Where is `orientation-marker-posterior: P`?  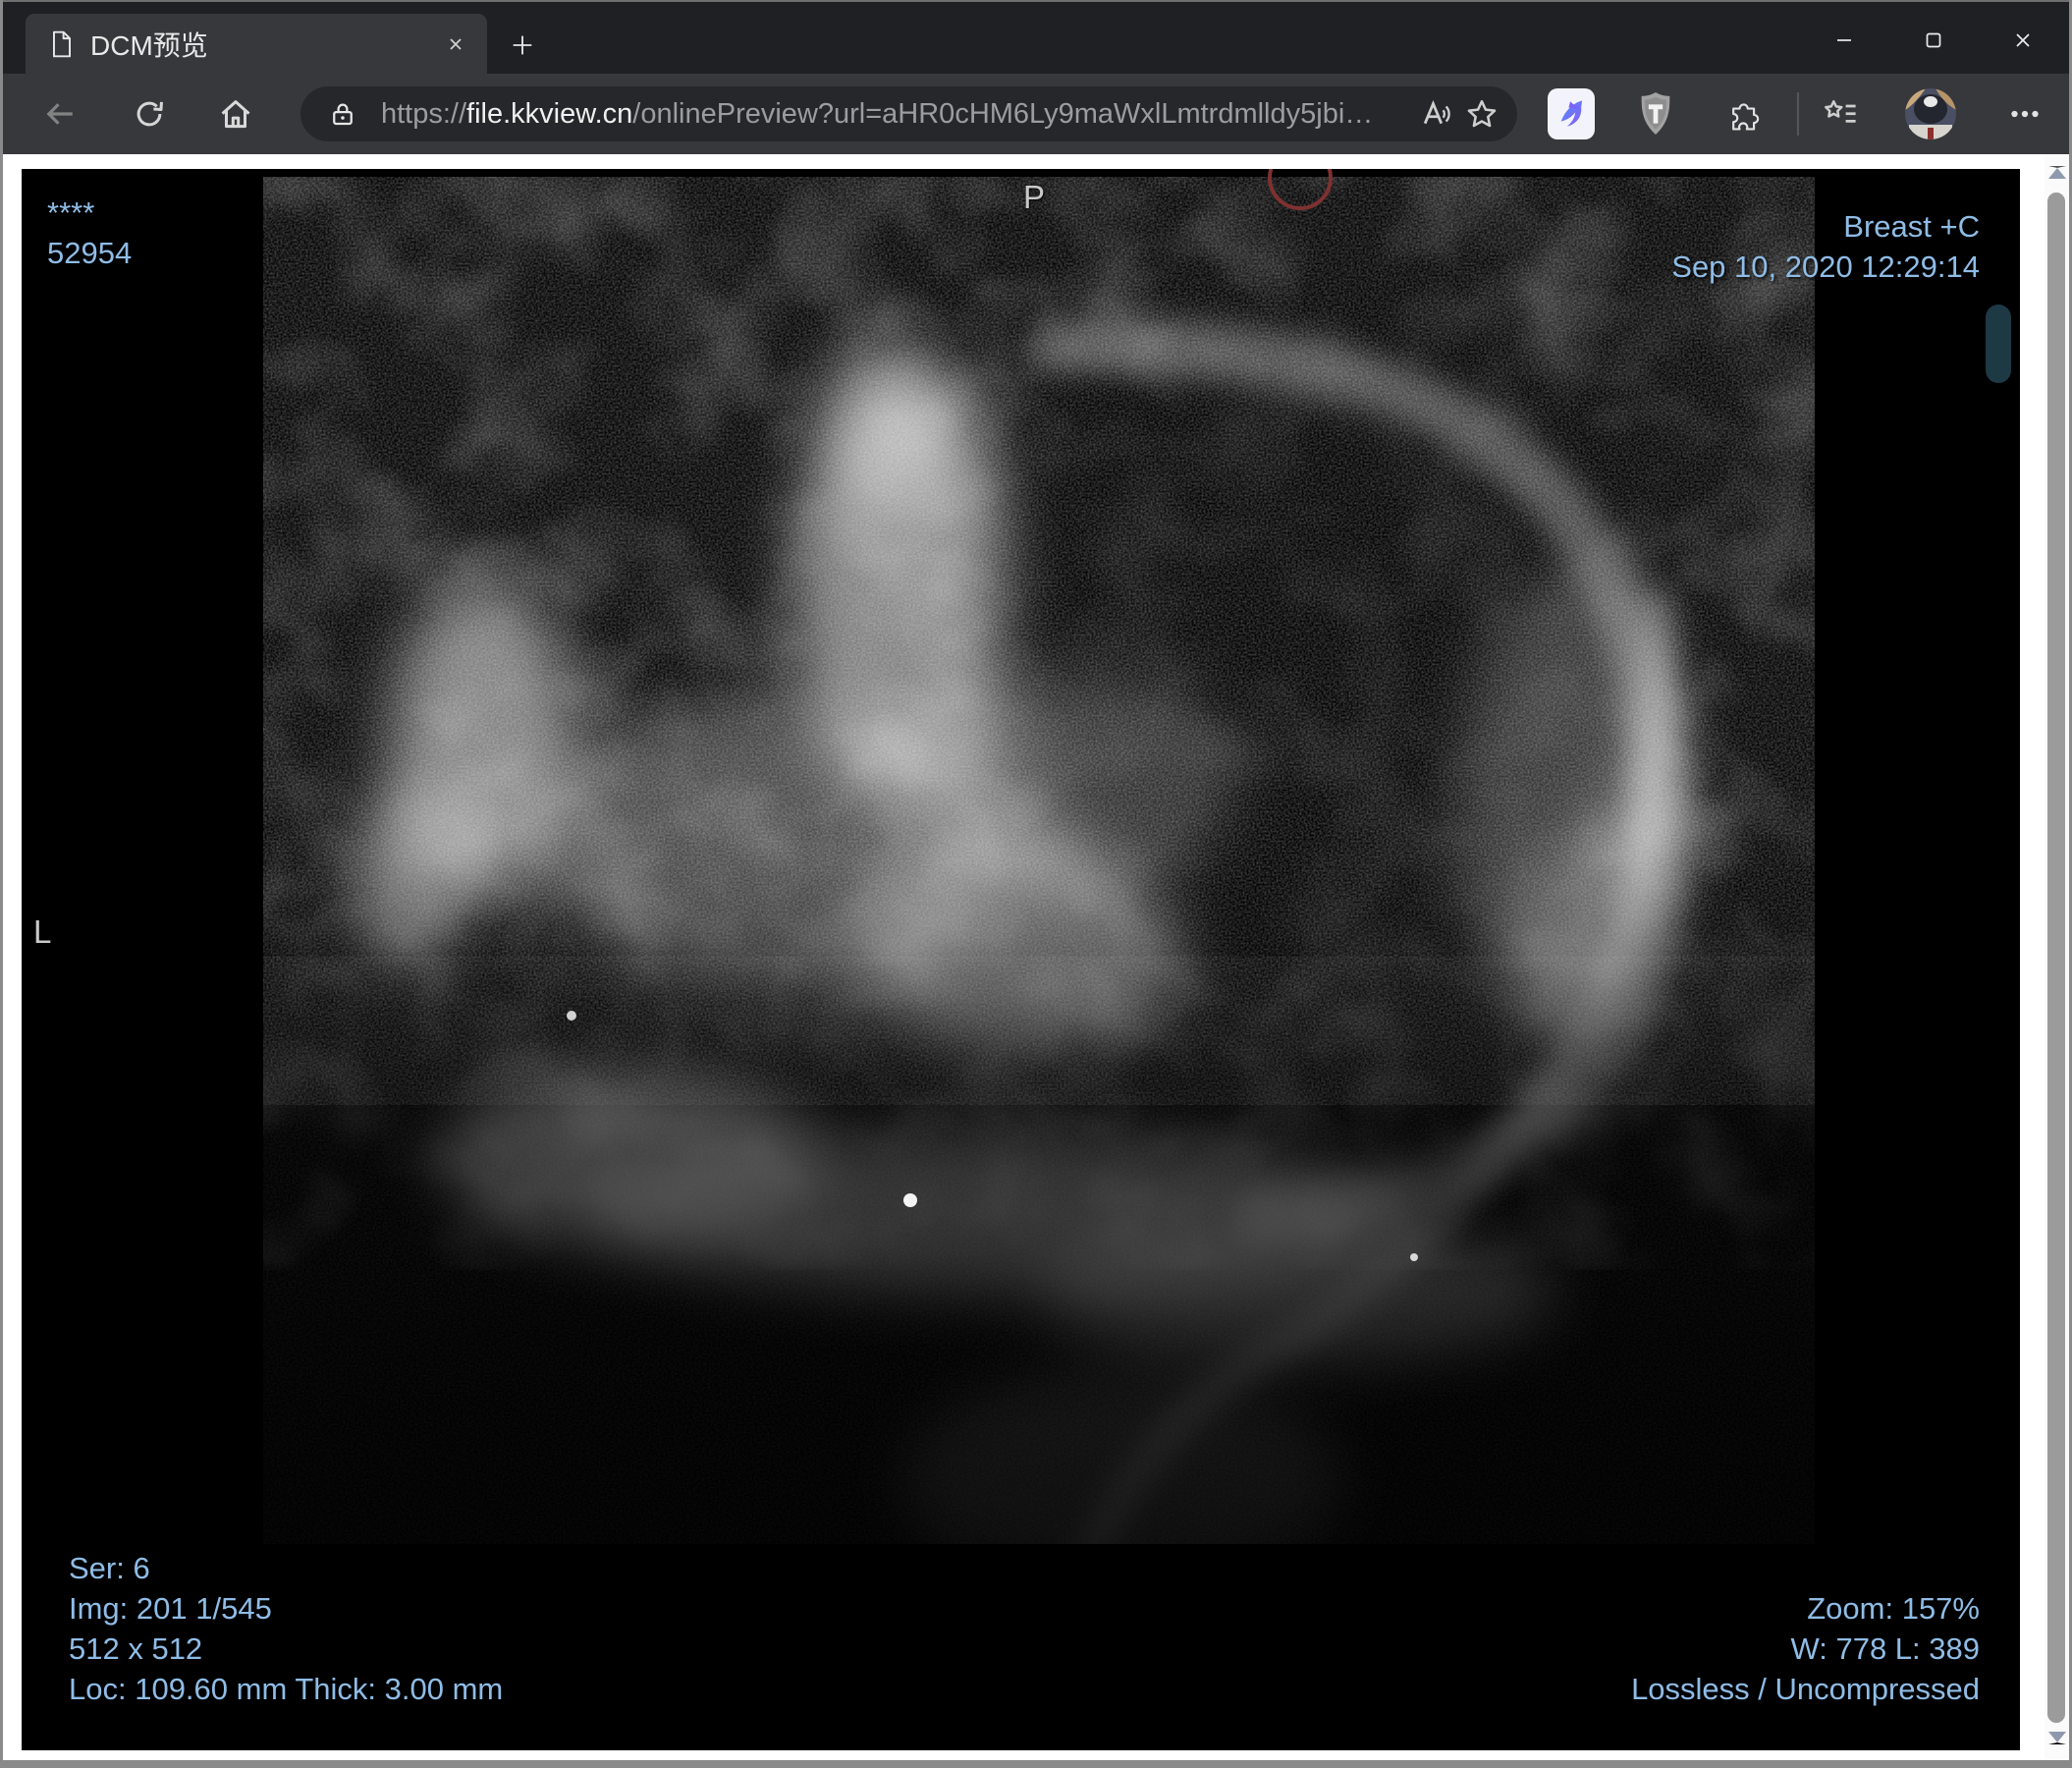
orientation-marker-posterior: P is located at coordinates (1034, 197).